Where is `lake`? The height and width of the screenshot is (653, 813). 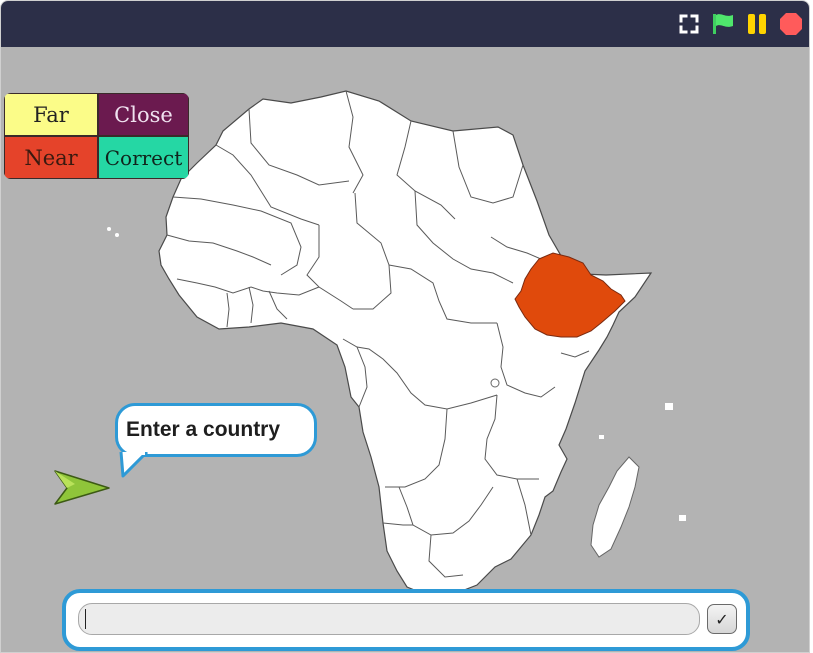
lake is located at coordinates (495, 383).